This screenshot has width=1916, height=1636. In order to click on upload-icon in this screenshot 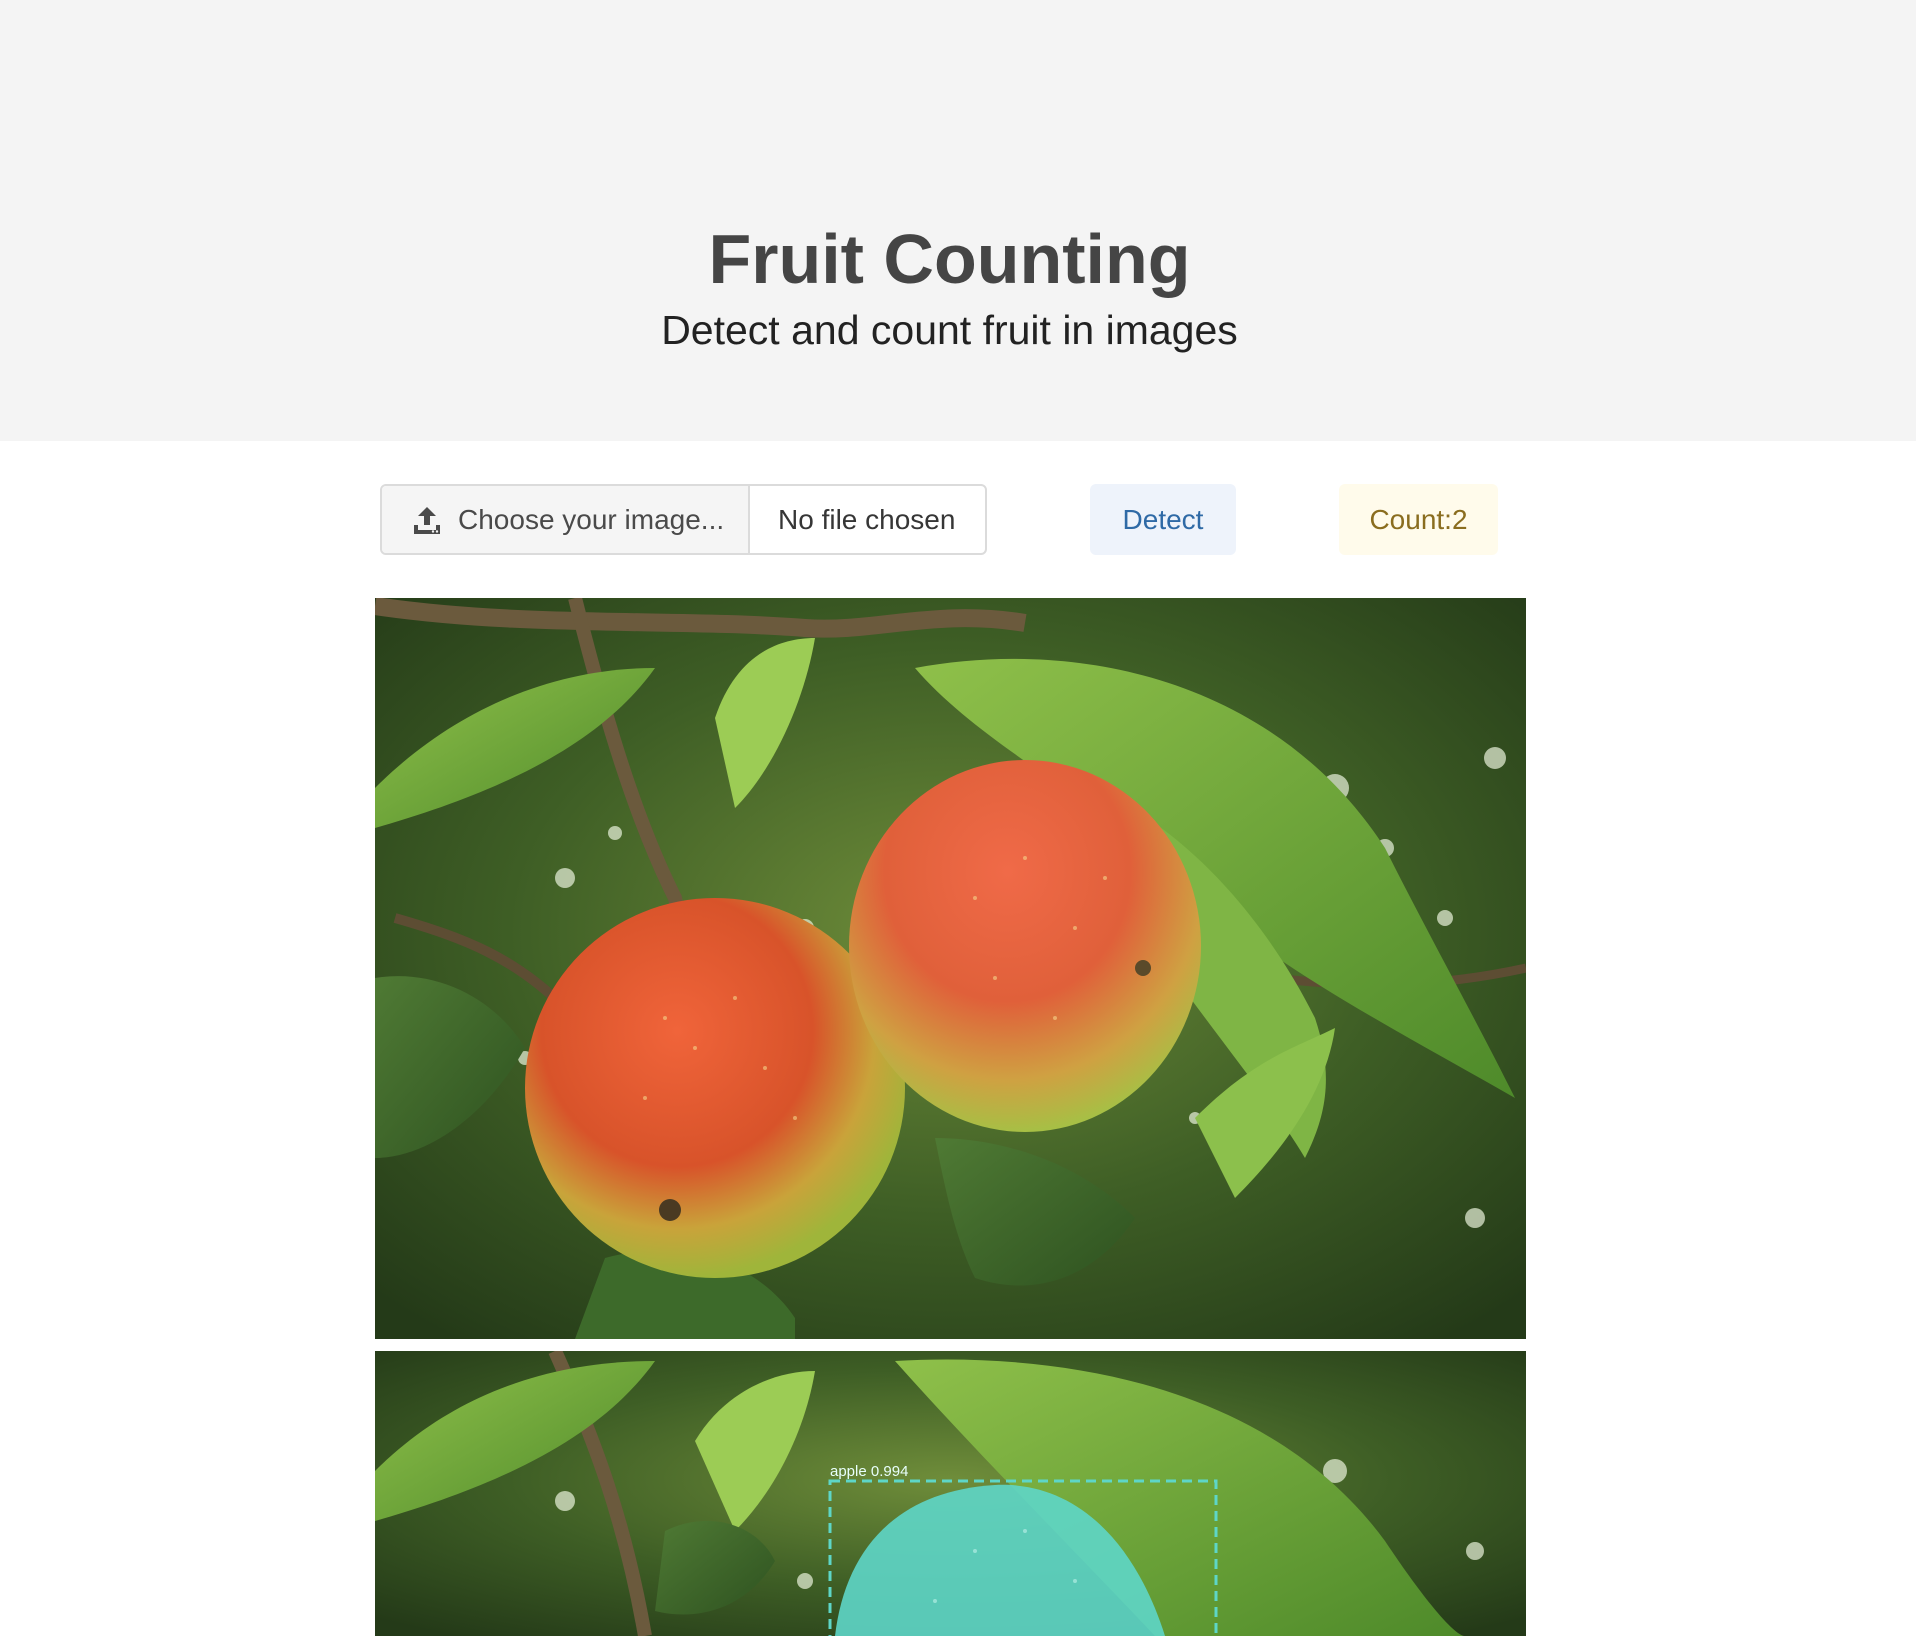, I will do `click(427, 520)`.